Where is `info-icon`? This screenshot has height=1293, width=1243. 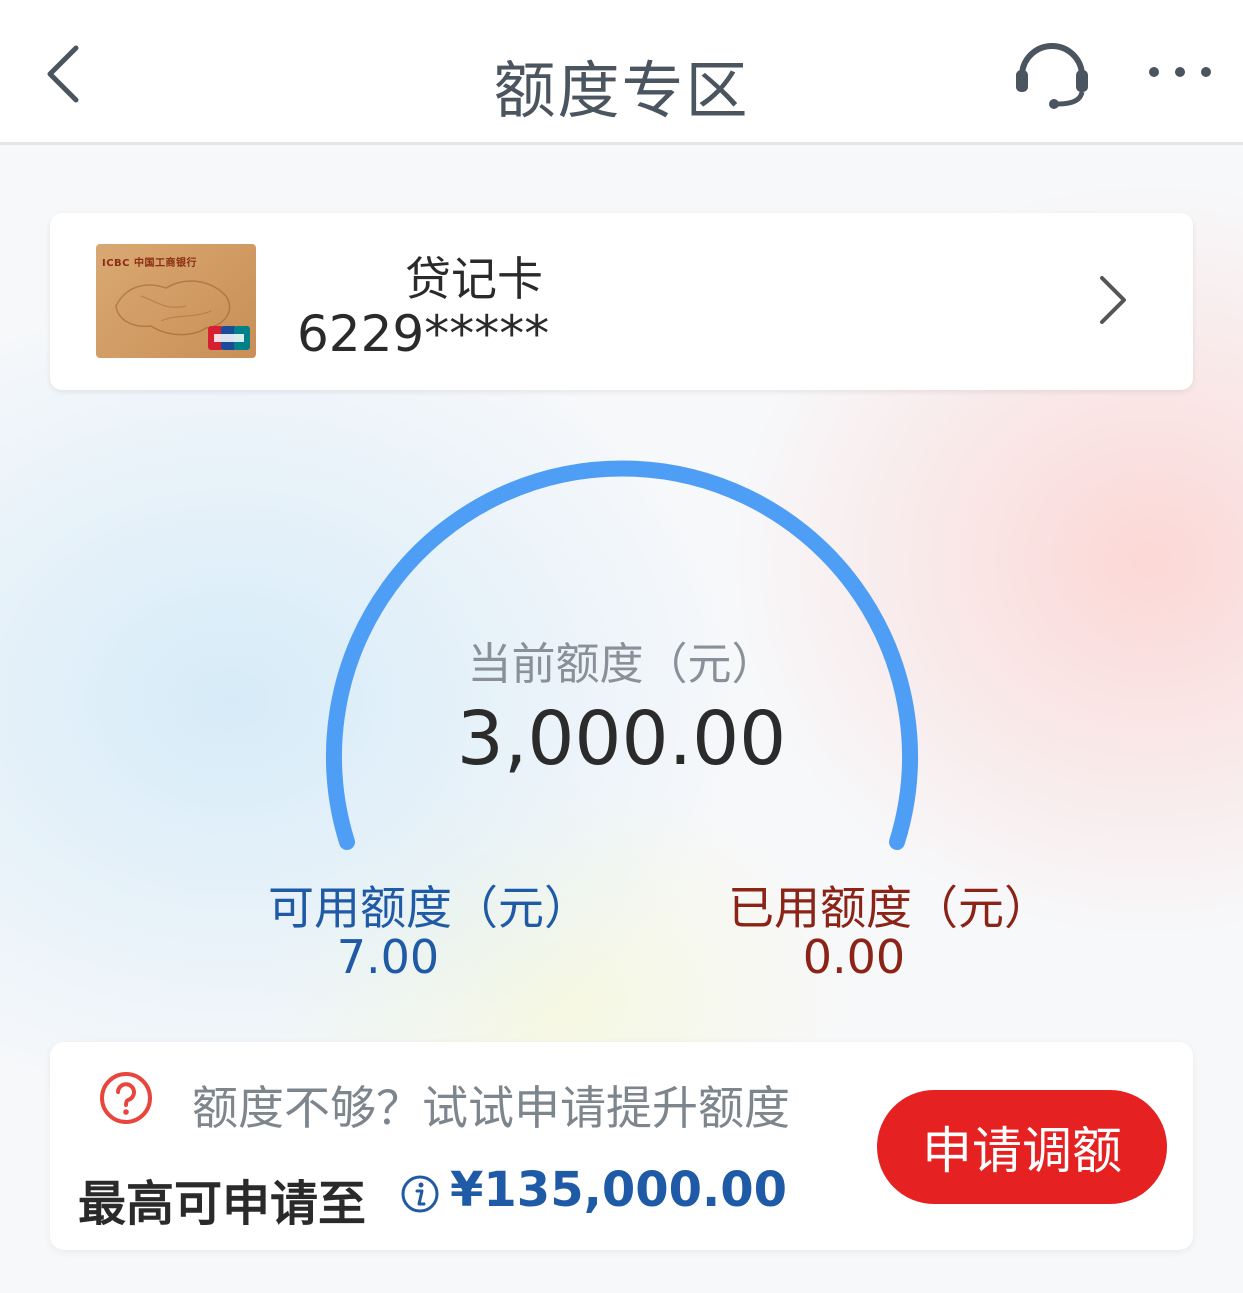
info-icon is located at coordinates (420, 1194).